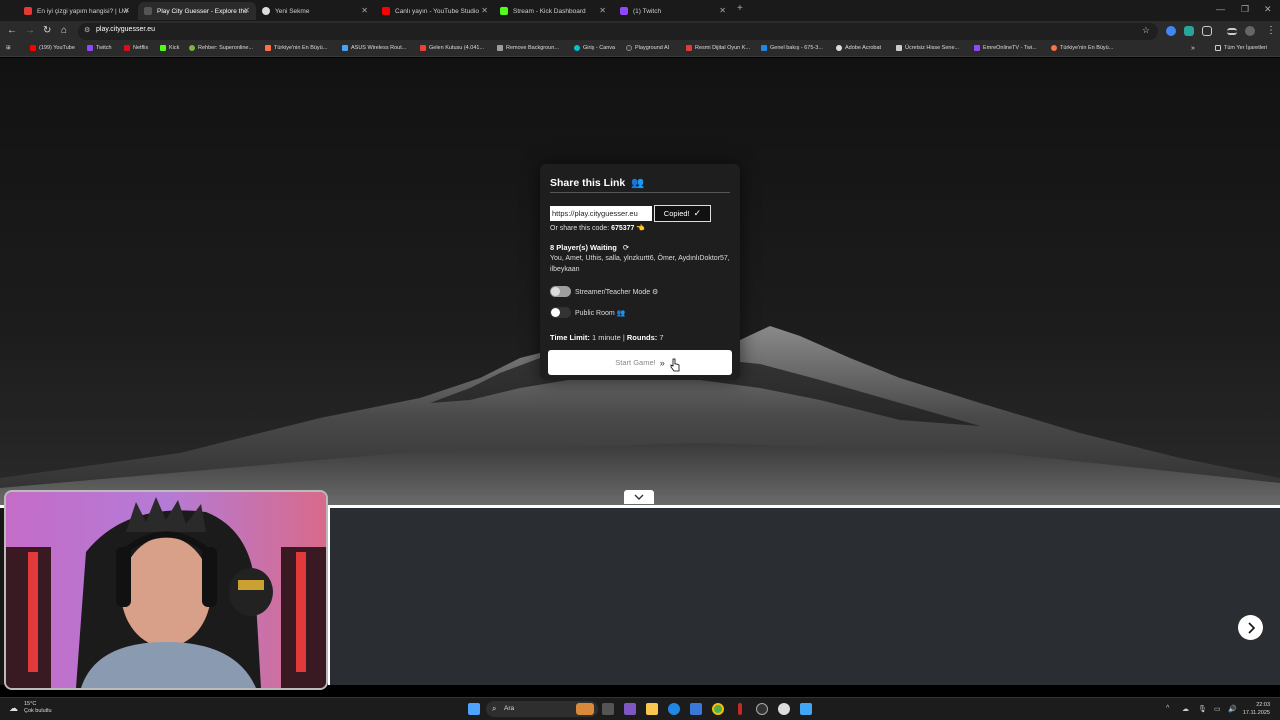  Describe the element at coordinates (345, 48) in the screenshot. I see `asus-icon` at that location.